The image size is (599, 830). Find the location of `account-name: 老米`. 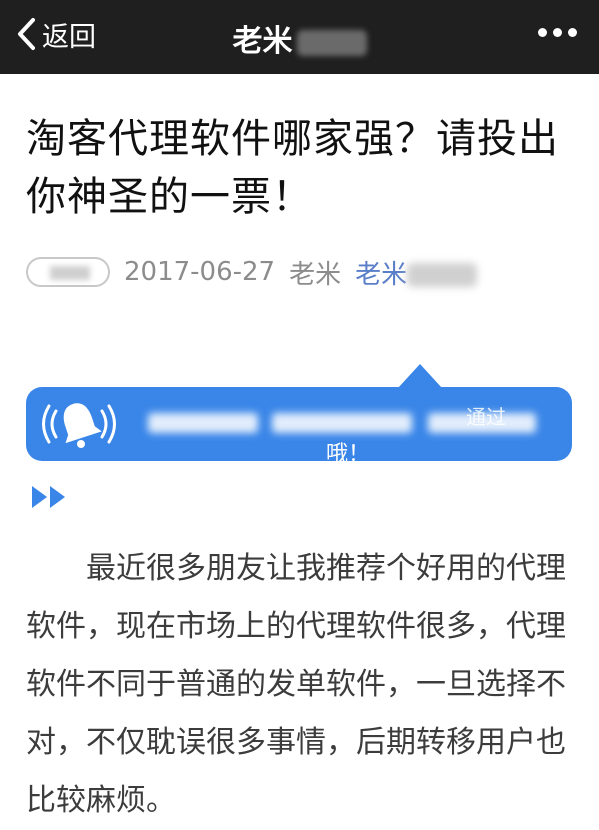

account-name: 老米 is located at coordinates (381, 274).